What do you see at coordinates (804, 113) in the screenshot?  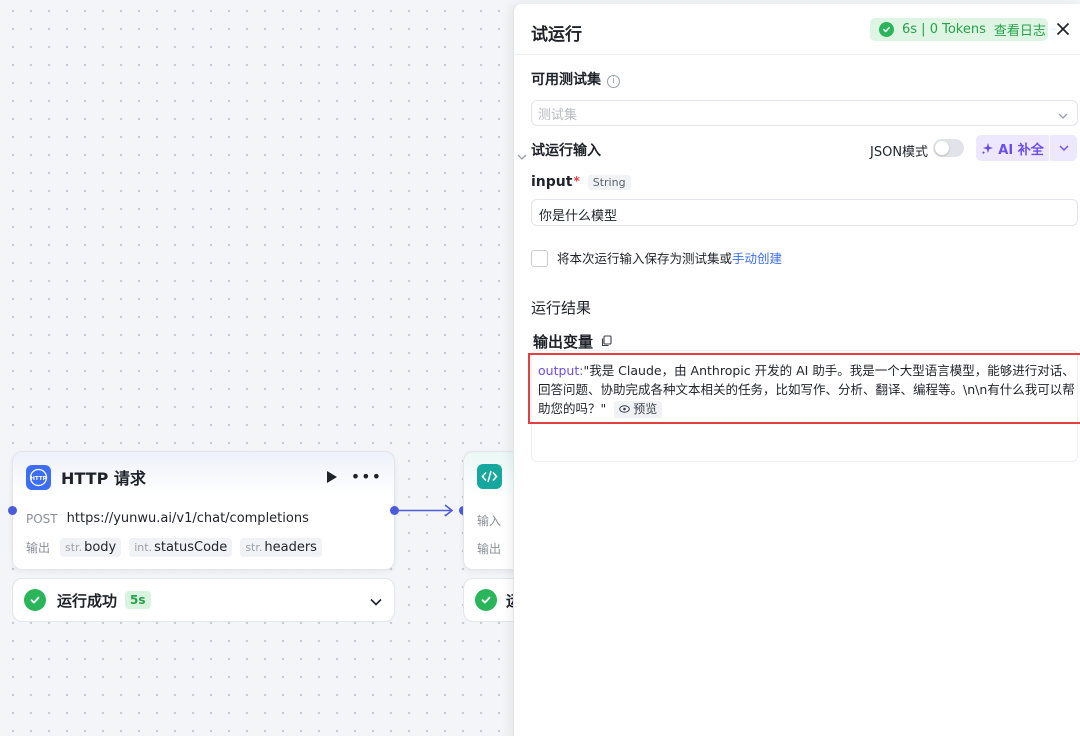 I see `testset-select: 测试集` at bounding box center [804, 113].